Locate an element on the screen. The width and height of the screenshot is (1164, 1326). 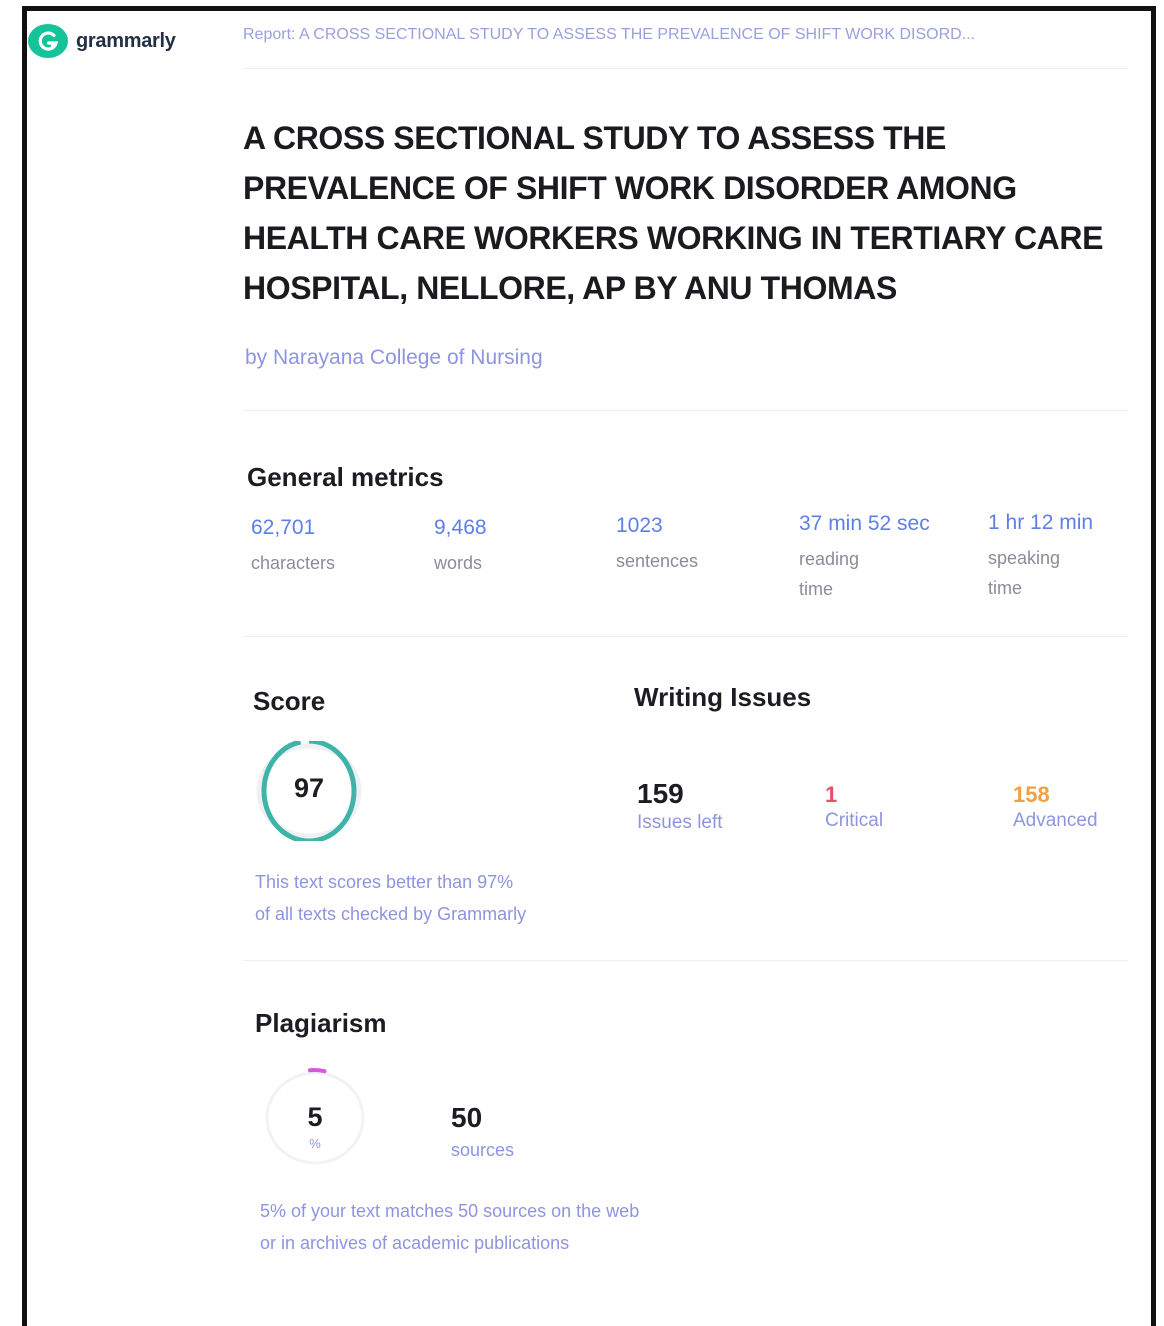
metric-value: 37 min 52 sec is located at coordinates (864, 523).